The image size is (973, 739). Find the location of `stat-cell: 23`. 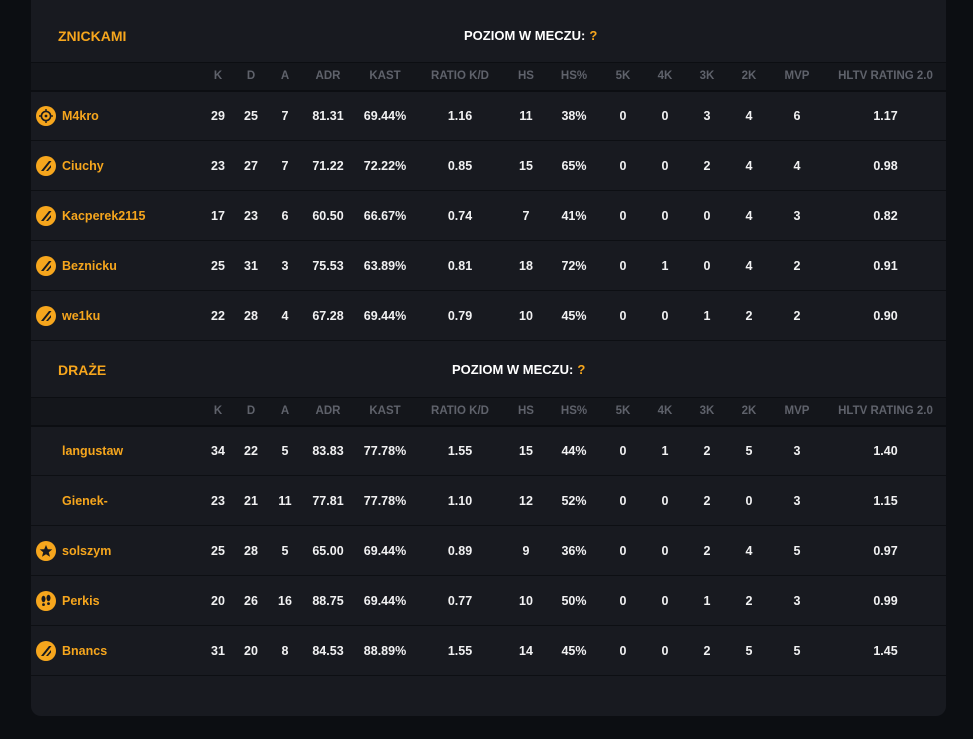

stat-cell: 23 is located at coordinates (218, 500).